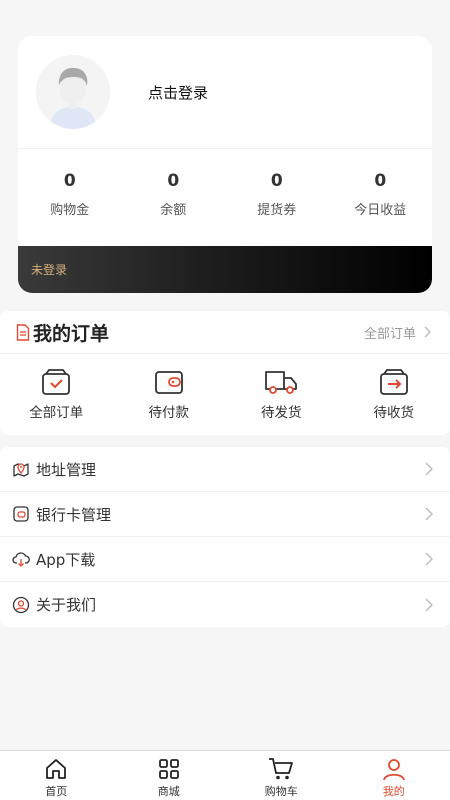  I want to click on stat-label: 购物金, so click(70, 210).